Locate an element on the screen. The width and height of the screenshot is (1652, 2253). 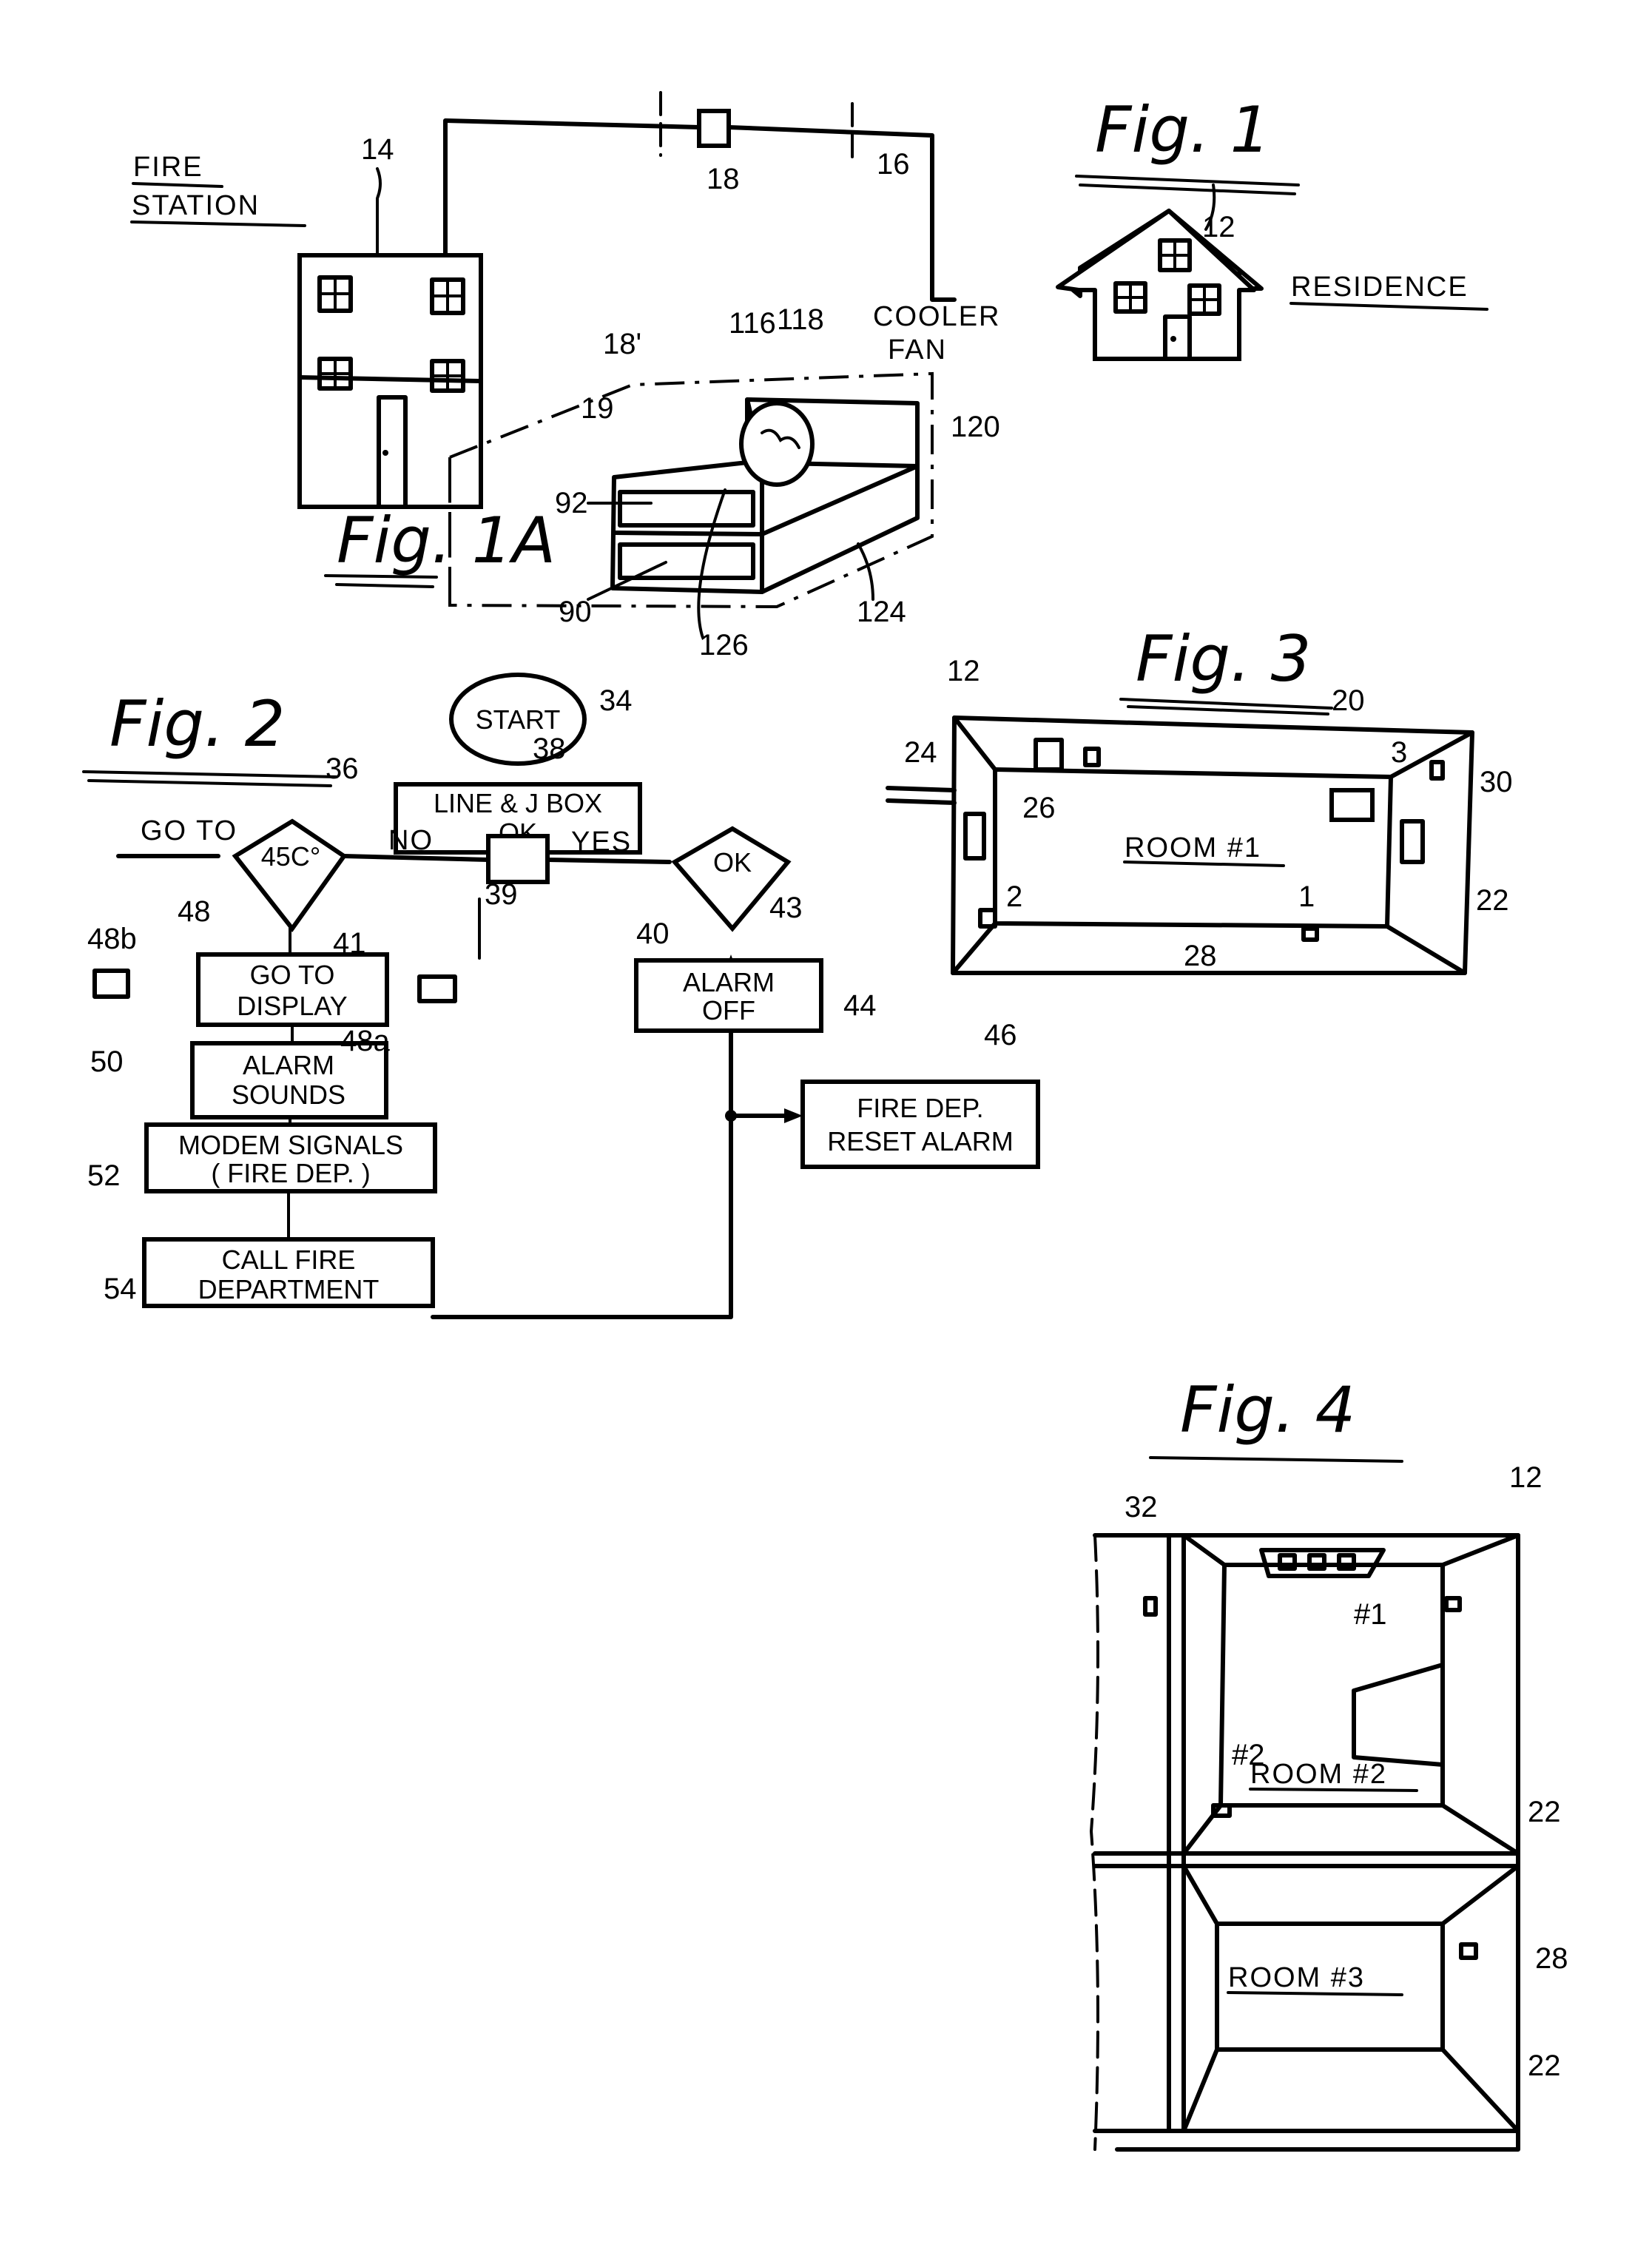
fig1a-title-underline is located at coordinates (381, 576).